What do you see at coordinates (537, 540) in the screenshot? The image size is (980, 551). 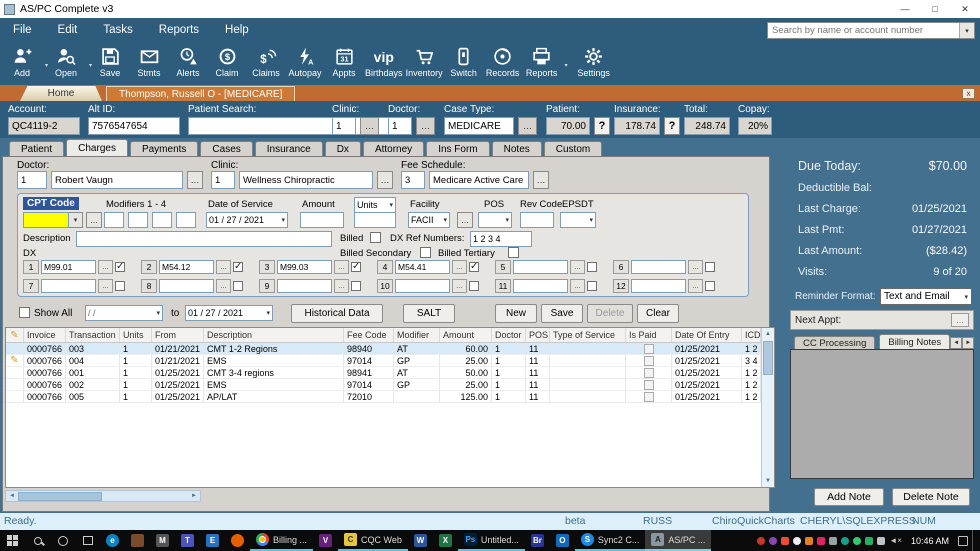 I see `bridge-button: Br` at bounding box center [537, 540].